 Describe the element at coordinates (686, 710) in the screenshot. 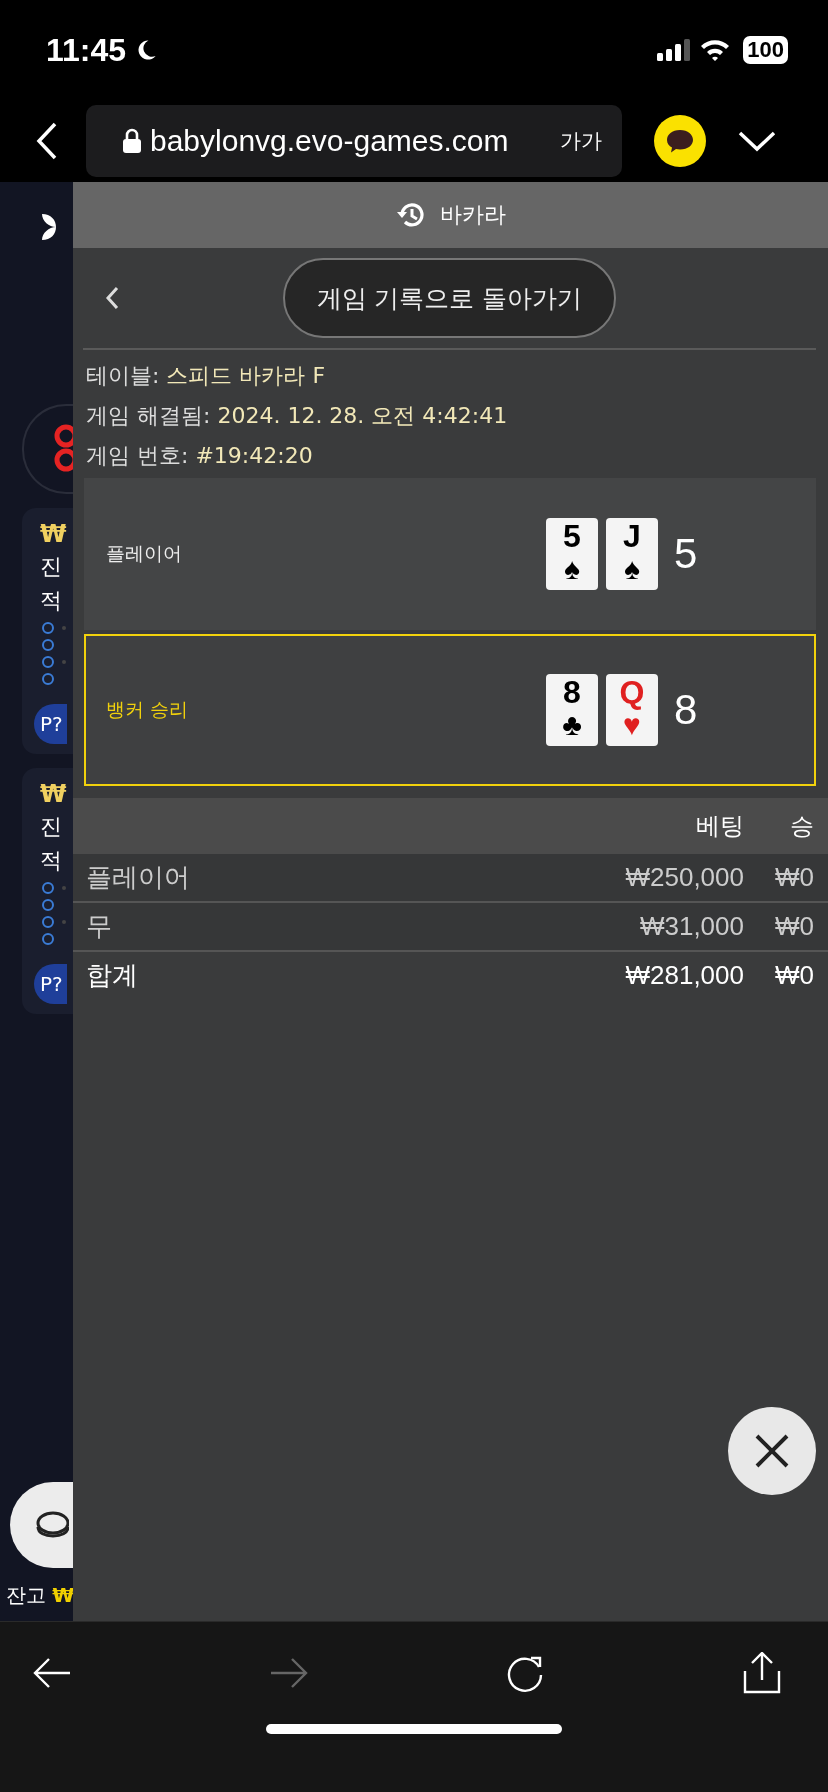

I see `hand-score: 8` at that location.